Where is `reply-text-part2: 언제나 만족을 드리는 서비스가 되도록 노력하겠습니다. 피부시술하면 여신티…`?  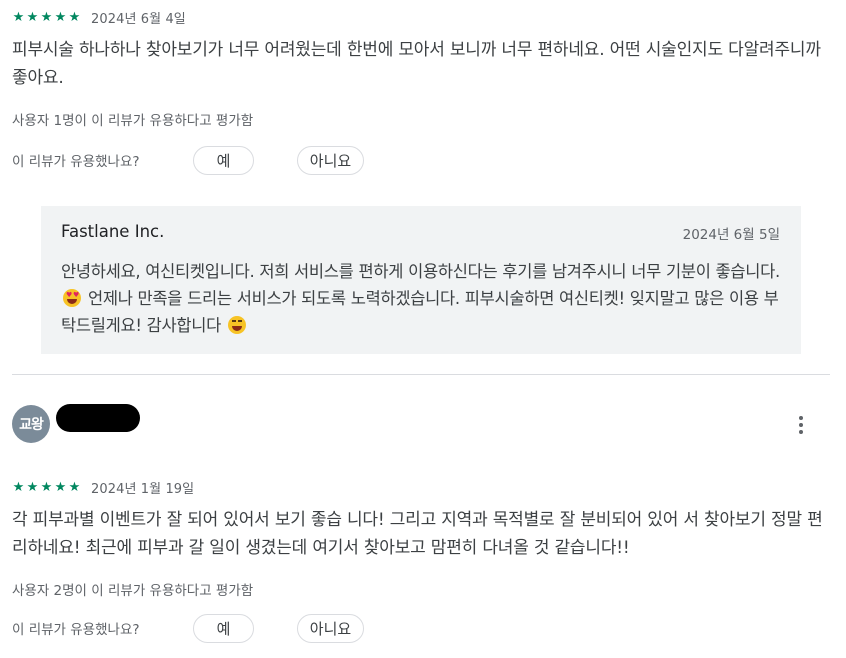 reply-text-part2: 언제나 만족을 드리는 서비스가 되도록 노력하겠습니다. 피부시술하면 여신티… is located at coordinates (420, 312).